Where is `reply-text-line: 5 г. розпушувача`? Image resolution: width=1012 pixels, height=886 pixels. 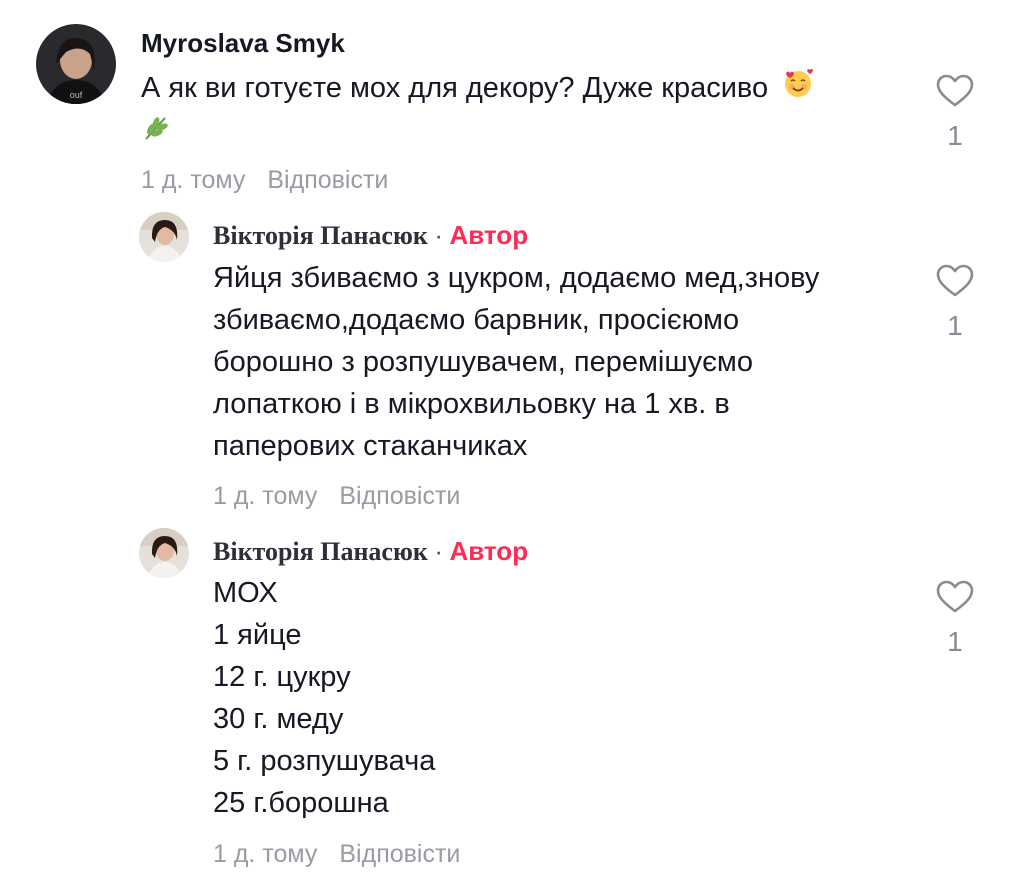 reply-text-line: 5 г. розпушувача is located at coordinates (324, 761).